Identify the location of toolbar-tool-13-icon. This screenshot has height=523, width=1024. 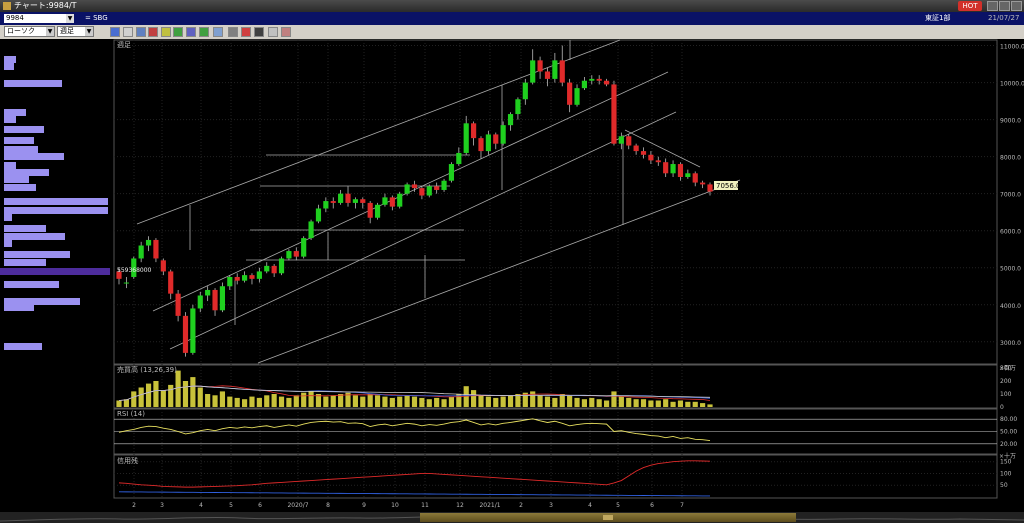
(273, 32).